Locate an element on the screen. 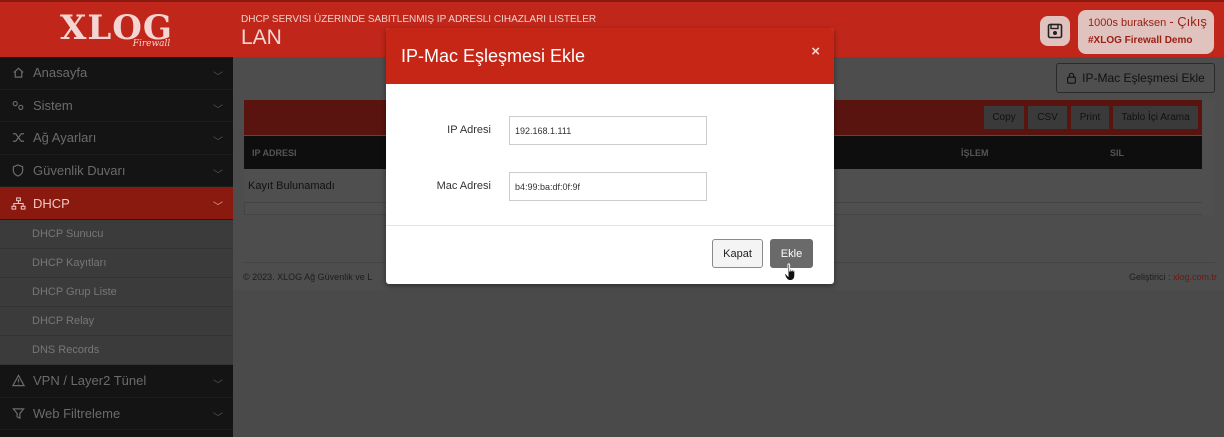 This screenshot has width=1224, height=437. sidebar-item-label: Anasayfa is located at coordinates (60, 73).